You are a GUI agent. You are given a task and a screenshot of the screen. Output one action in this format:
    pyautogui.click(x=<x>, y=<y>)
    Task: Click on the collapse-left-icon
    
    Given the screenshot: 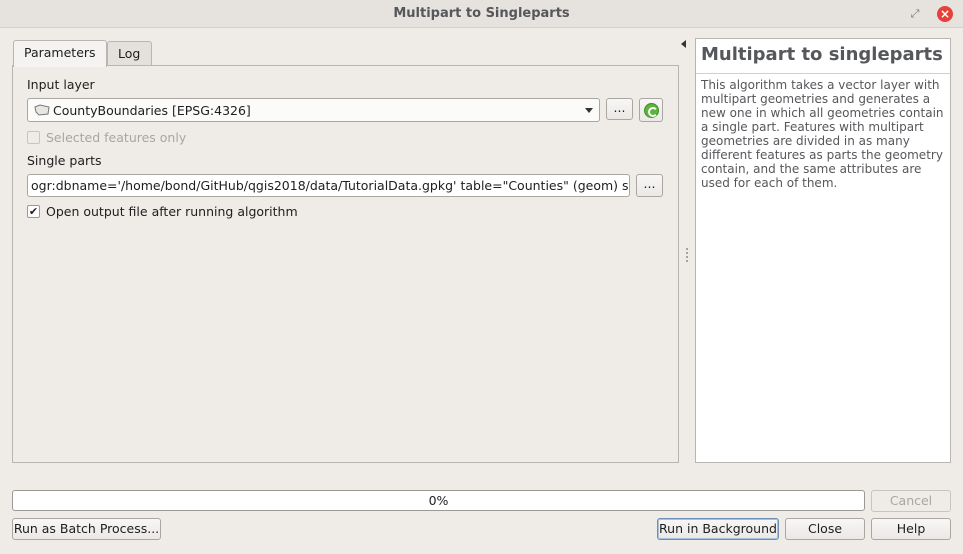 What is the action you would take?
    pyautogui.click(x=683, y=44)
    